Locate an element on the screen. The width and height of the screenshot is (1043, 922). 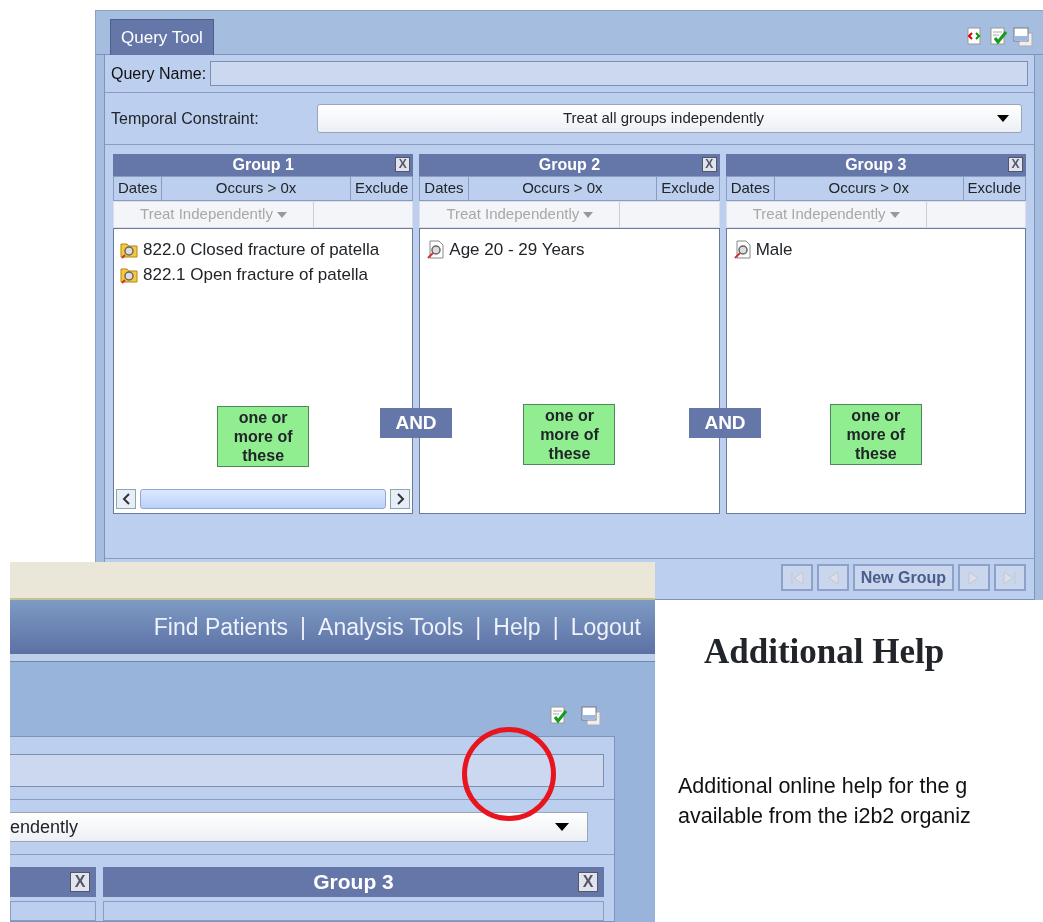
horizontal-scrollbar is located at coordinates (263, 499).